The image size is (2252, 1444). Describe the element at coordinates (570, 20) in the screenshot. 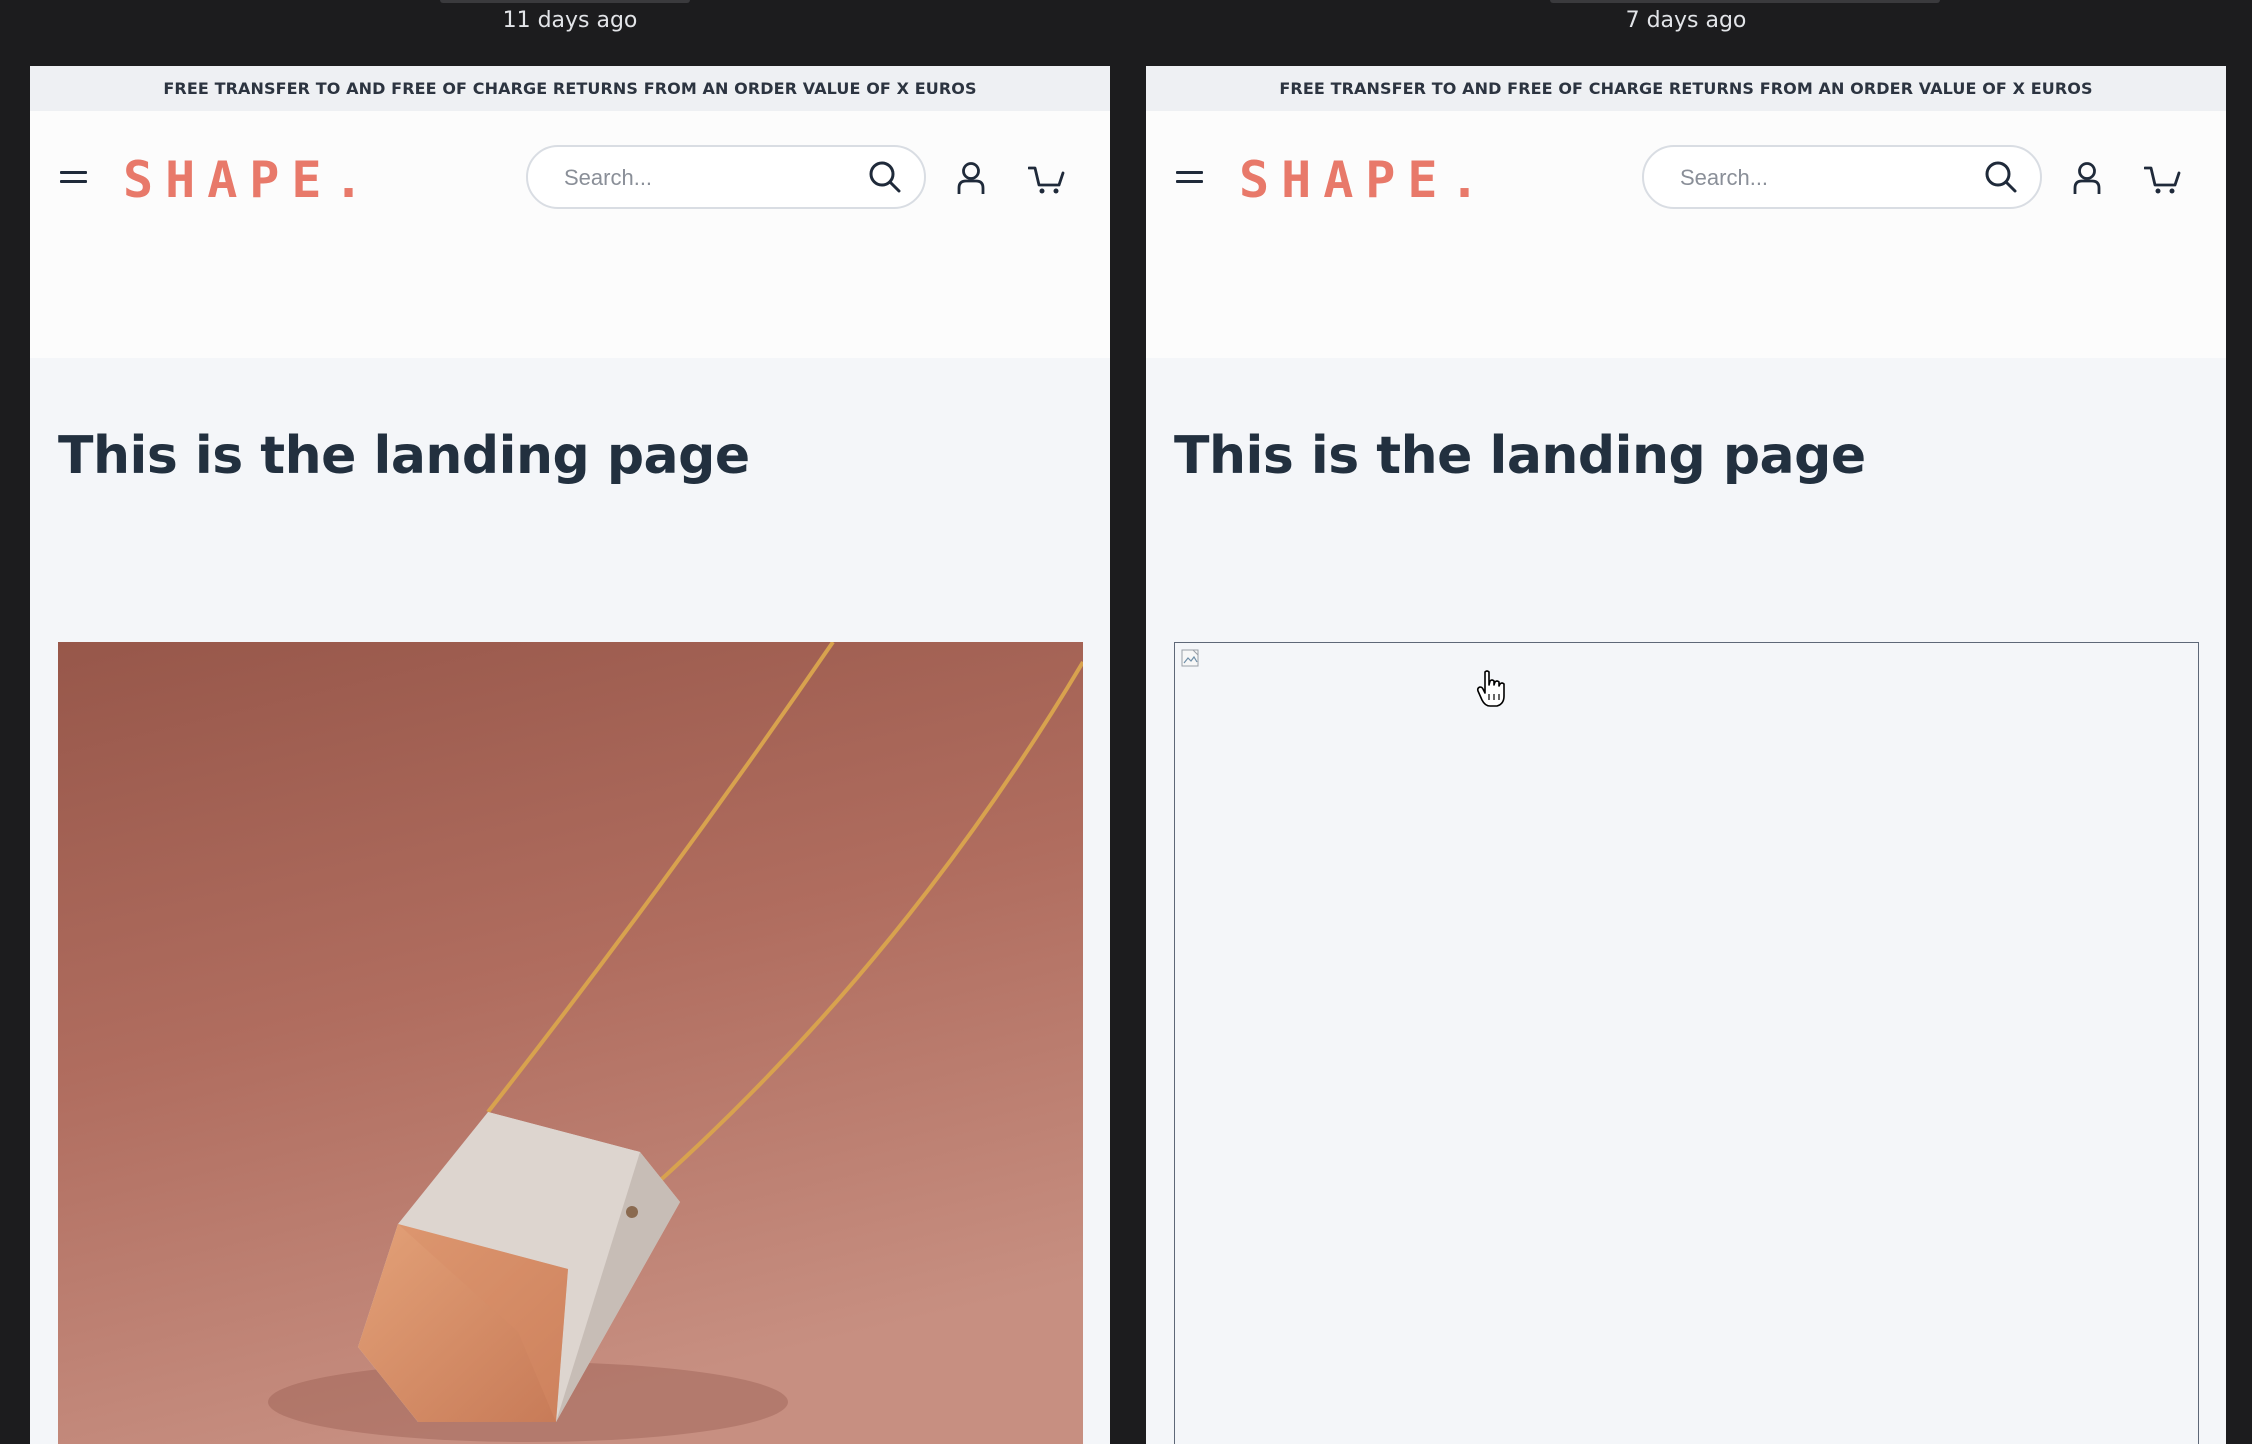

I see `version-timestamp: 11 days ago` at that location.